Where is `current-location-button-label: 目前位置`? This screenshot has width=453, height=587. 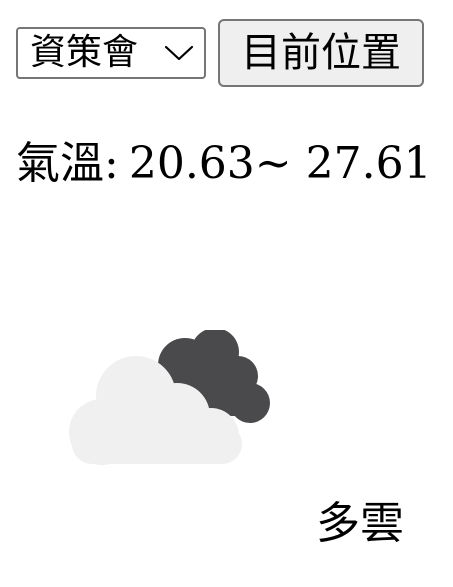 current-location-button-label: 目前位置 is located at coordinates (321, 53).